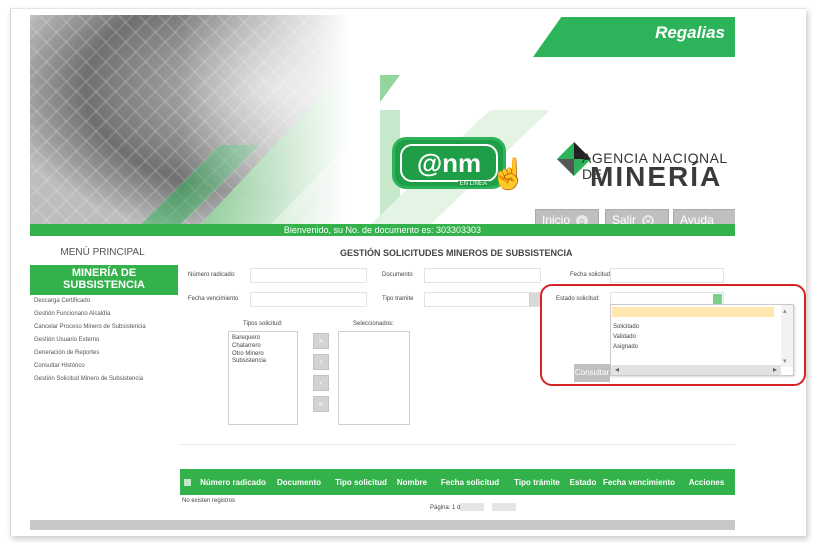  Describe the element at coordinates (412, 482) in the screenshot. I see `column-header: Nombre` at that location.